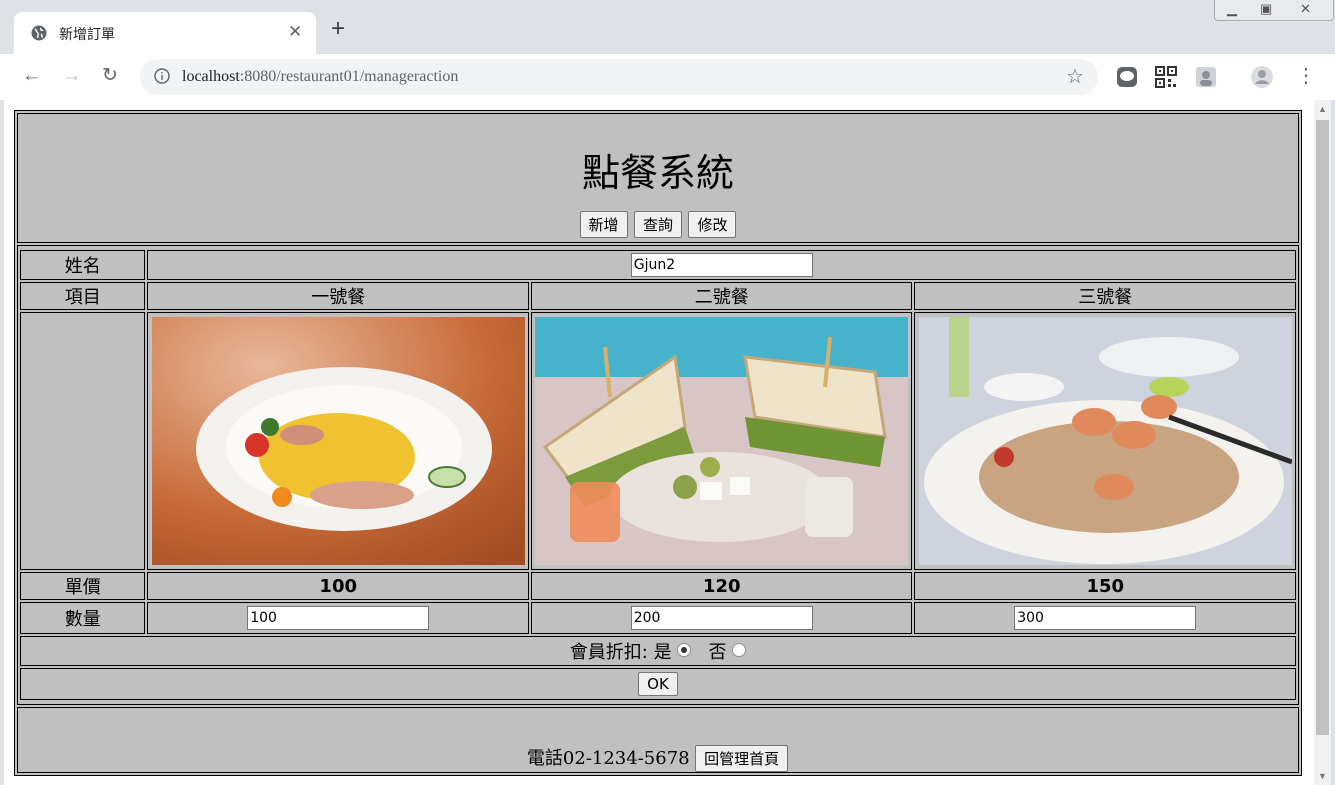 Image resolution: width=1335 pixels, height=785 pixels. I want to click on image-label-cell, so click(83, 441).